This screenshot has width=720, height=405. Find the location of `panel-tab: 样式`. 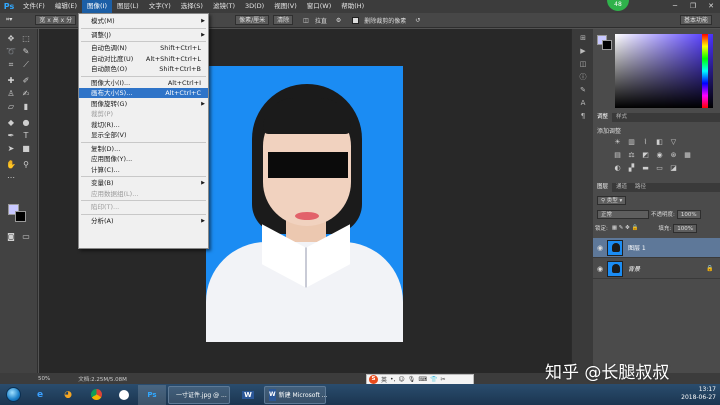

panel-tab: 样式 is located at coordinates (621, 117).